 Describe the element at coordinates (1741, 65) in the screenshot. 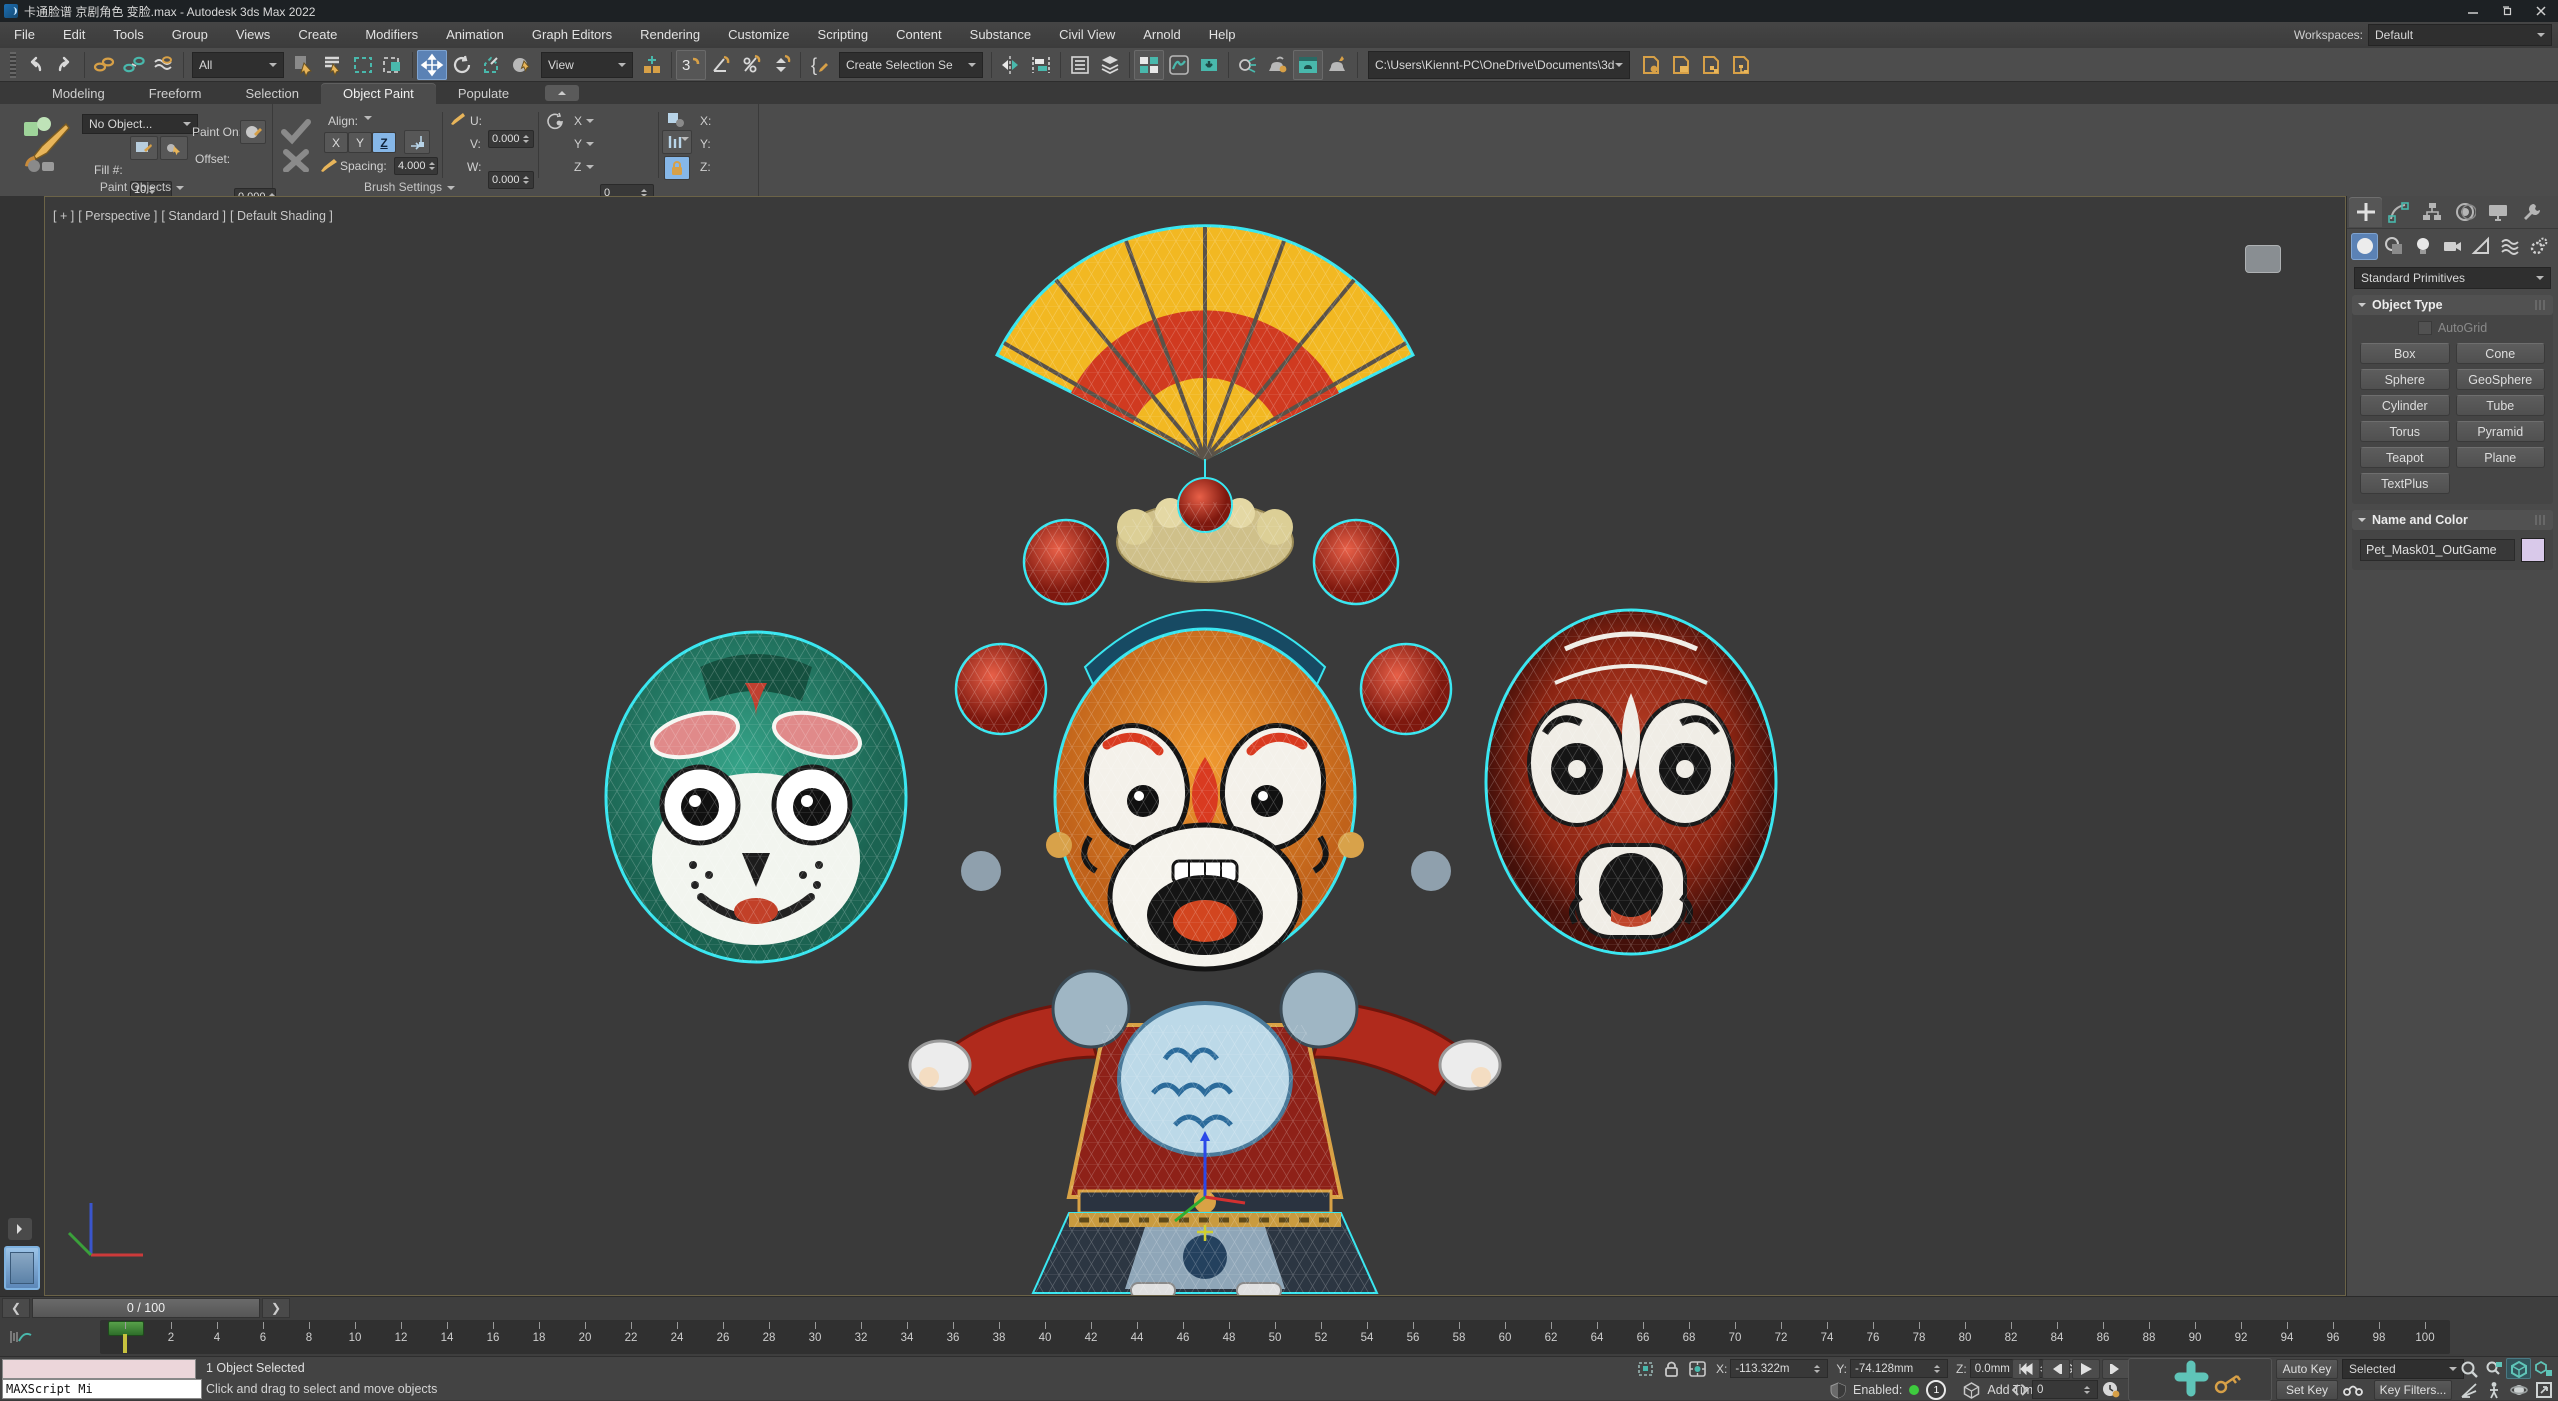

I see `render-preset-network-icon` at that location.